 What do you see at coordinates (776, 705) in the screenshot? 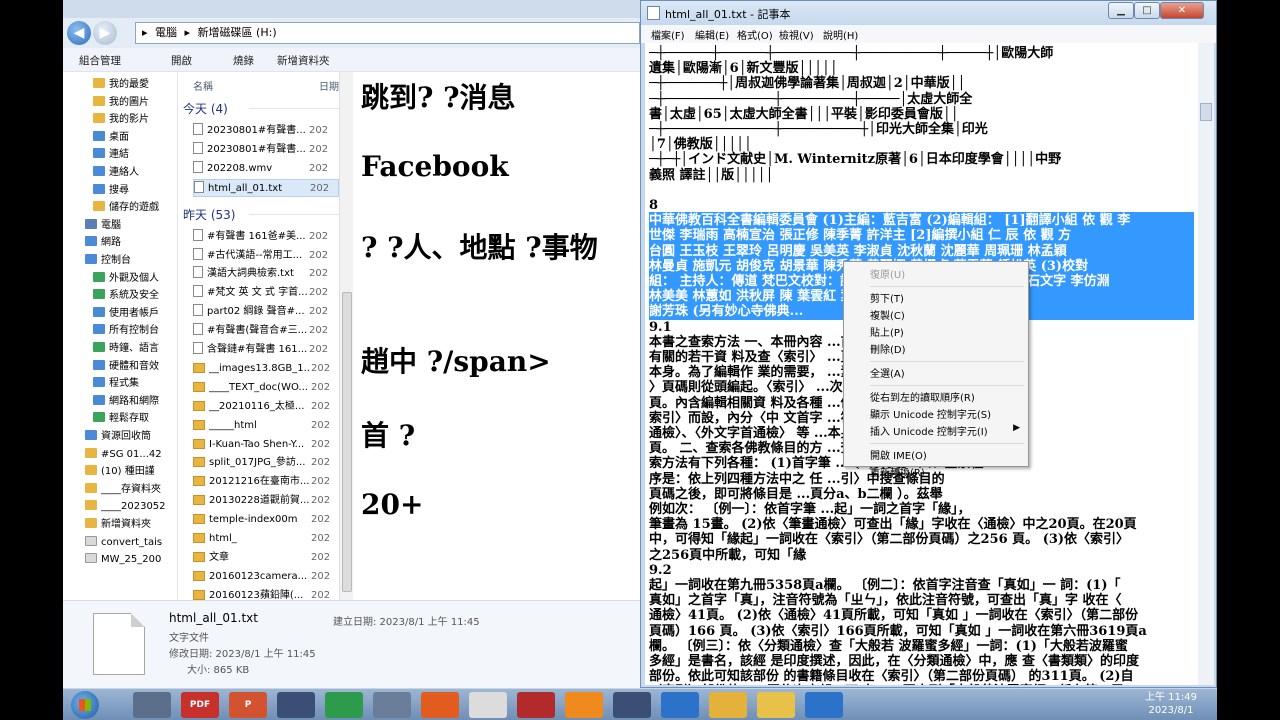
I see `folder-icon` at bounding box center [776, 705].